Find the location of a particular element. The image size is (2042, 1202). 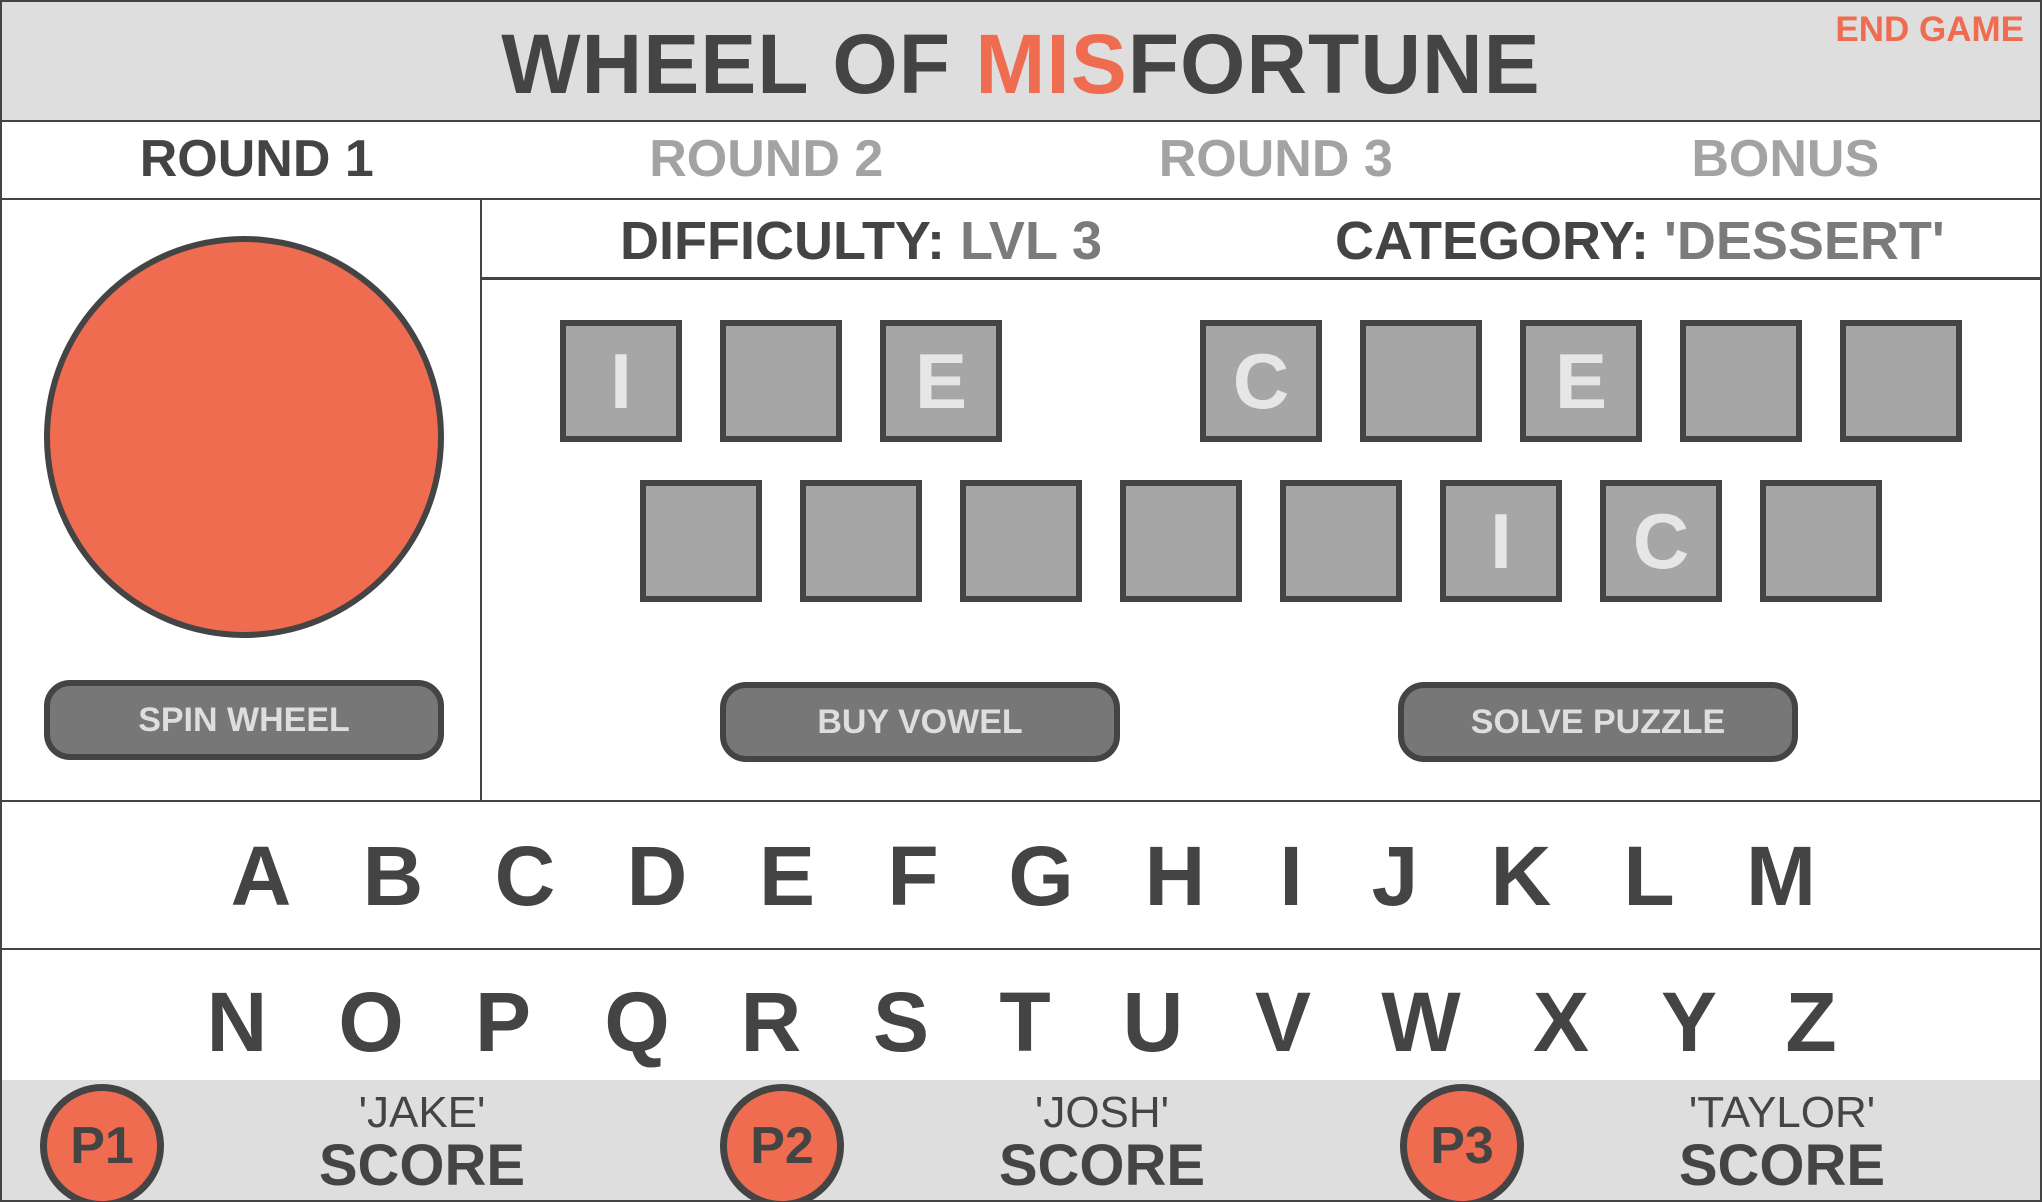

tab-bonus: BONUS is located at coordinates (1786, 159).